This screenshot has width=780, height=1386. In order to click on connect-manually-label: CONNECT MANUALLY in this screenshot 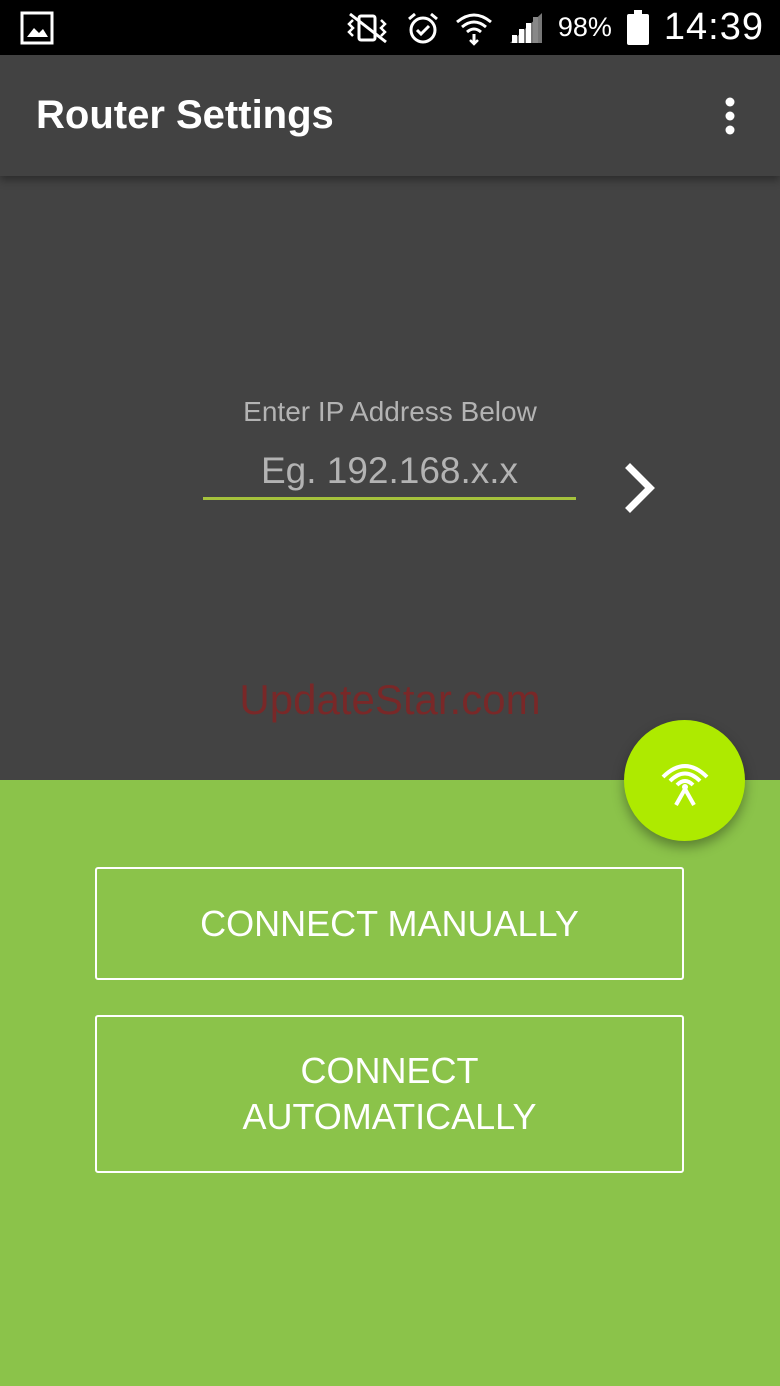, I will do `click(389, 923)`.